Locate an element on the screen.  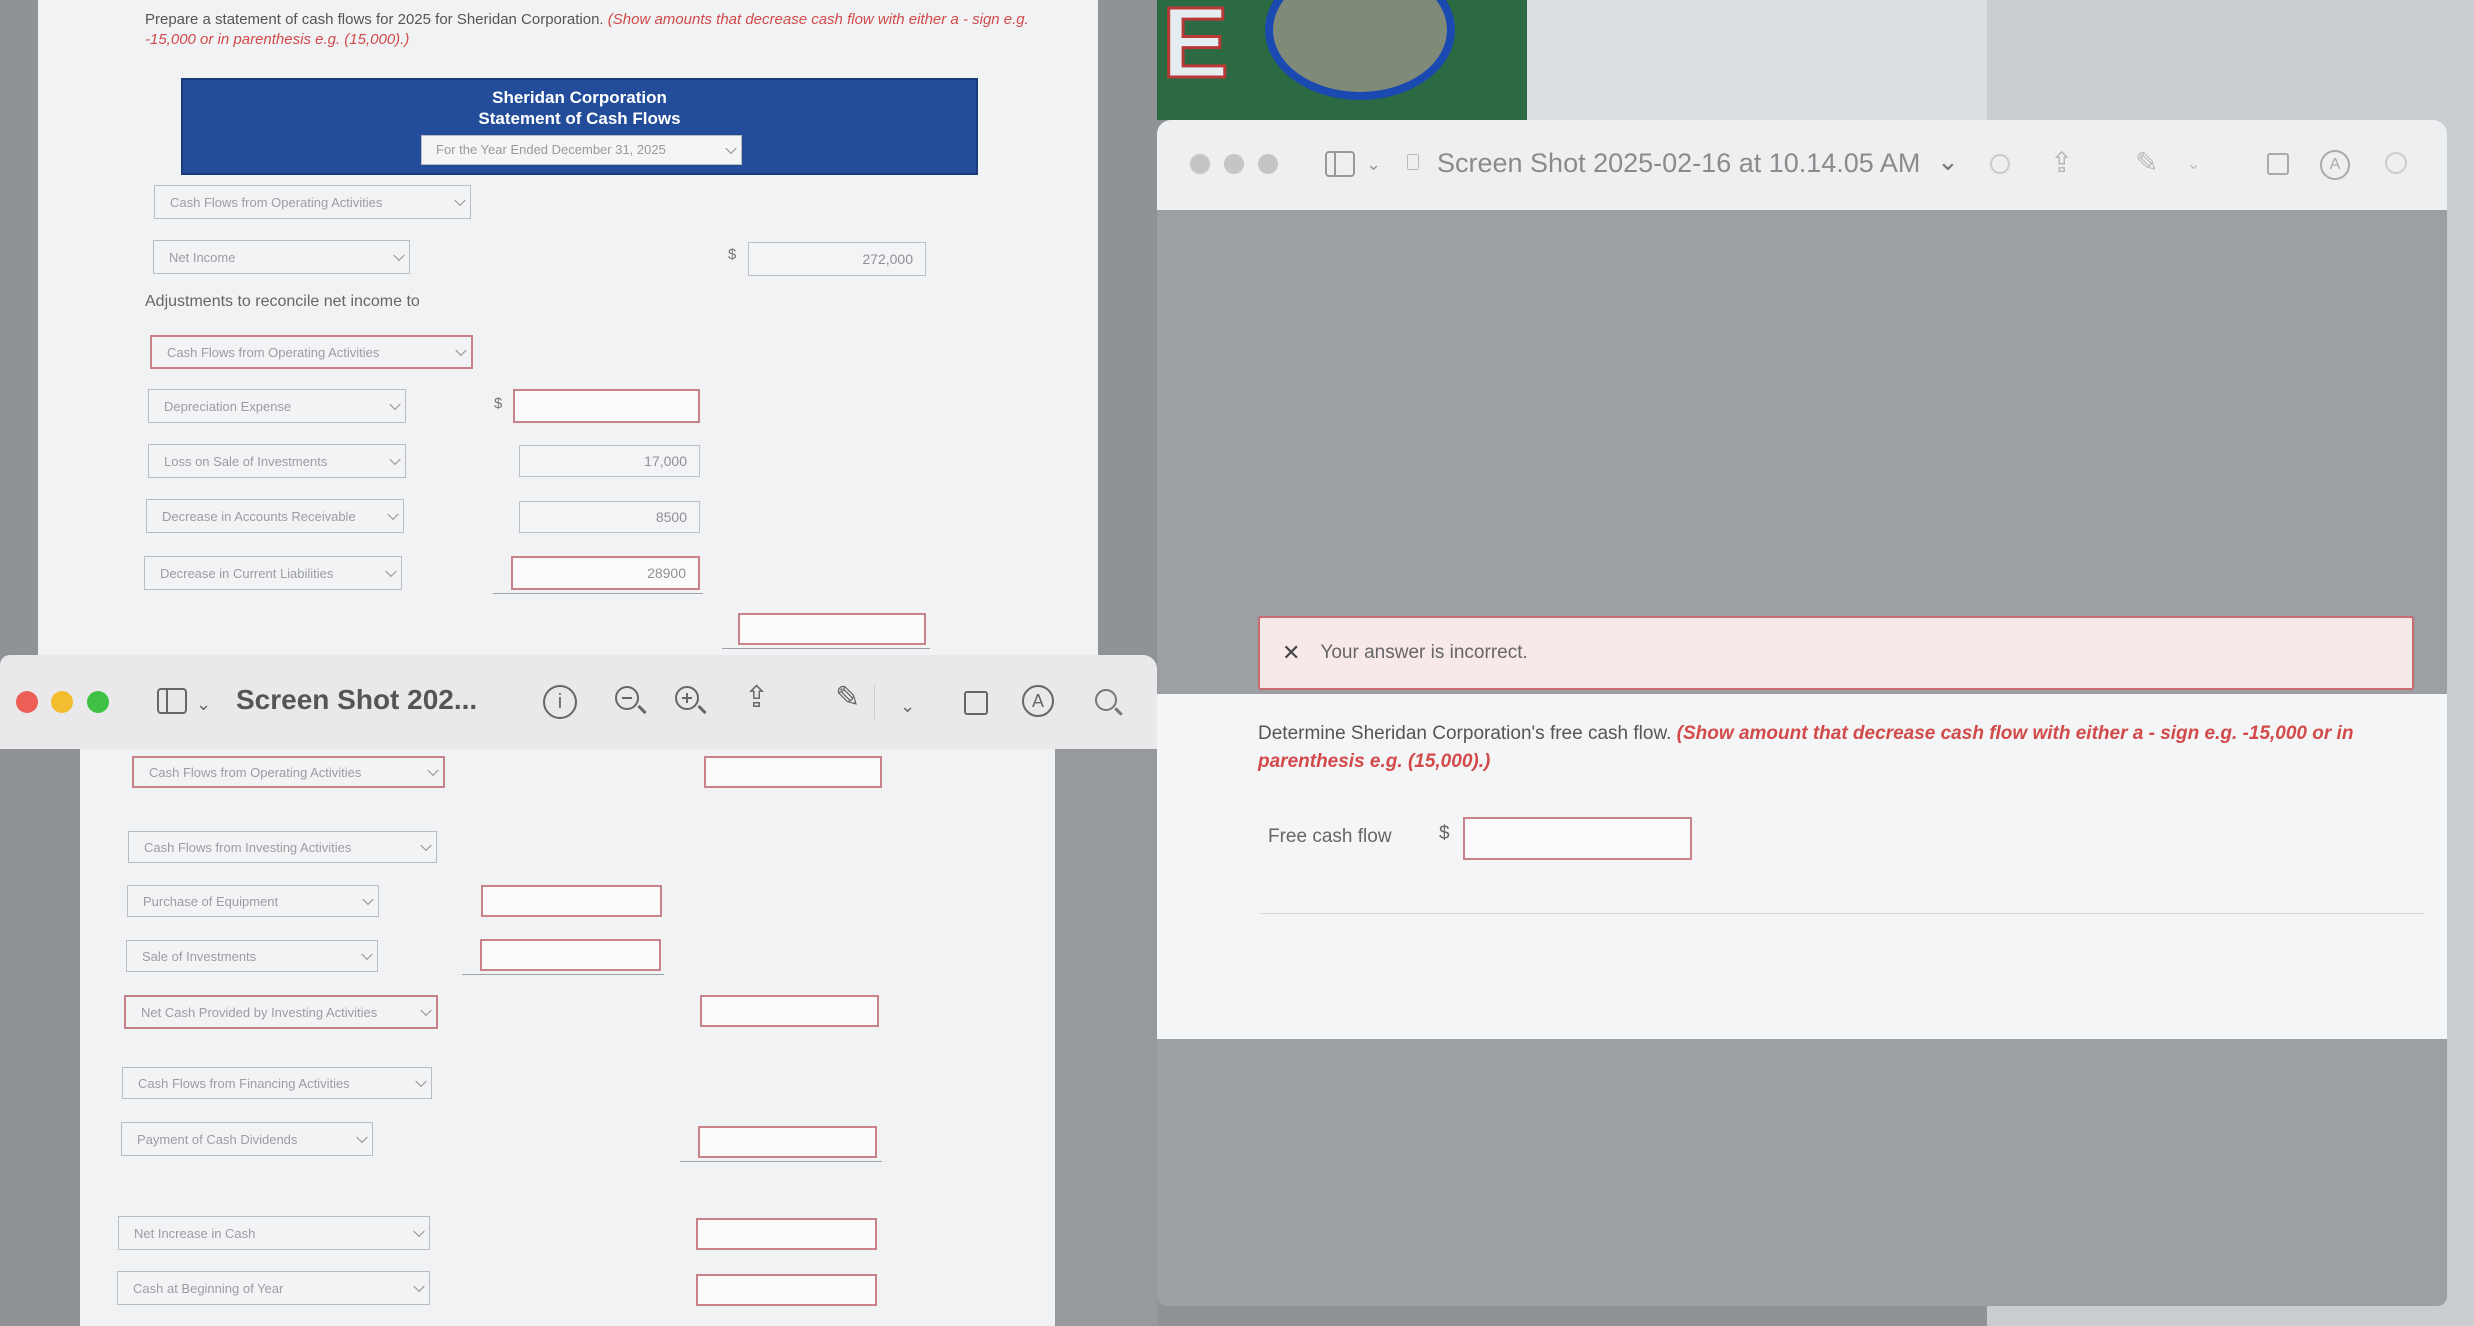
period-select: For the Year Ended December 31, 2025 is located at coordinates (581, 150).